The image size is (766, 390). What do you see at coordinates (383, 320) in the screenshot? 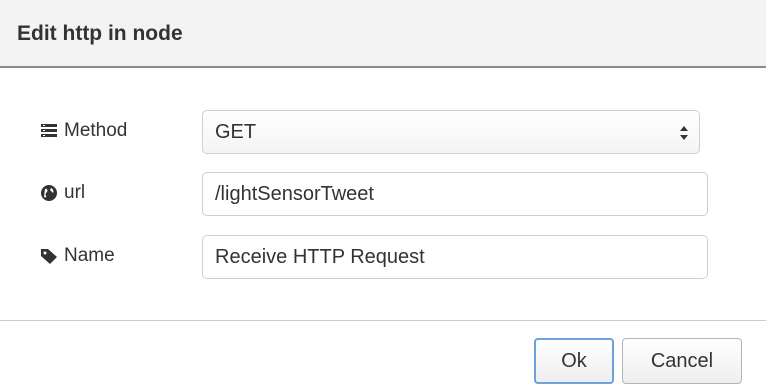
I see `footer-divider` at bounding box center [383, 320].